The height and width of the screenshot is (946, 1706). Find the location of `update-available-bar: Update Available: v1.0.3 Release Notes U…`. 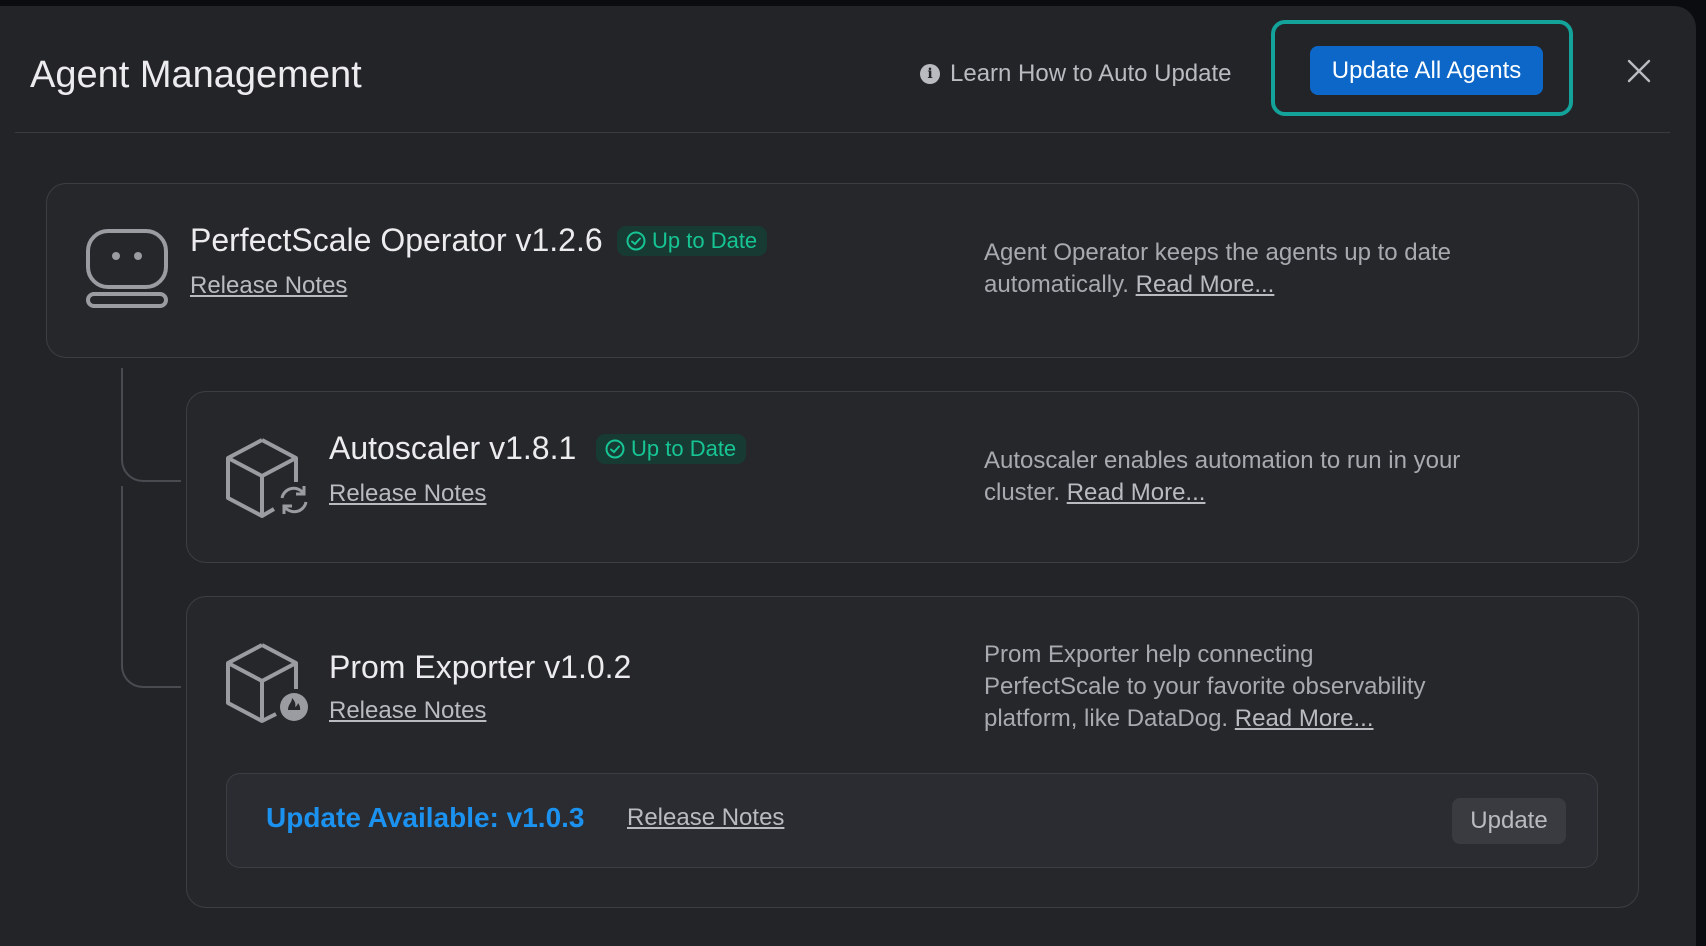

update-available-bar: Update Available: v1.0.3 Release Notes U… is located at coordinates (912, 820).